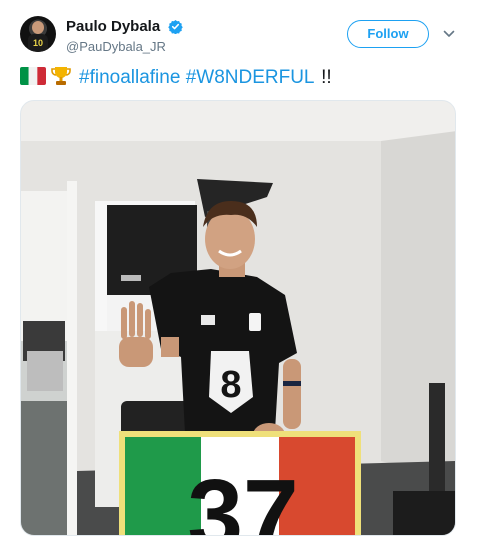  What do you see at coordinates (61, 76) in the screenshot?
I see `trophy-icon` at bounding box center [61, 76].